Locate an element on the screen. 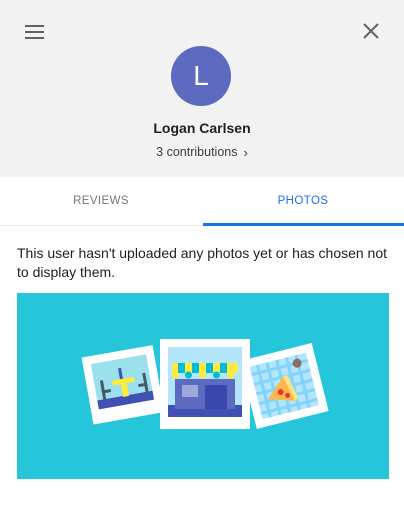 The height and width of the screenshot is (510, 404). pizza-photo-icon is located at coordinates (284, 386).